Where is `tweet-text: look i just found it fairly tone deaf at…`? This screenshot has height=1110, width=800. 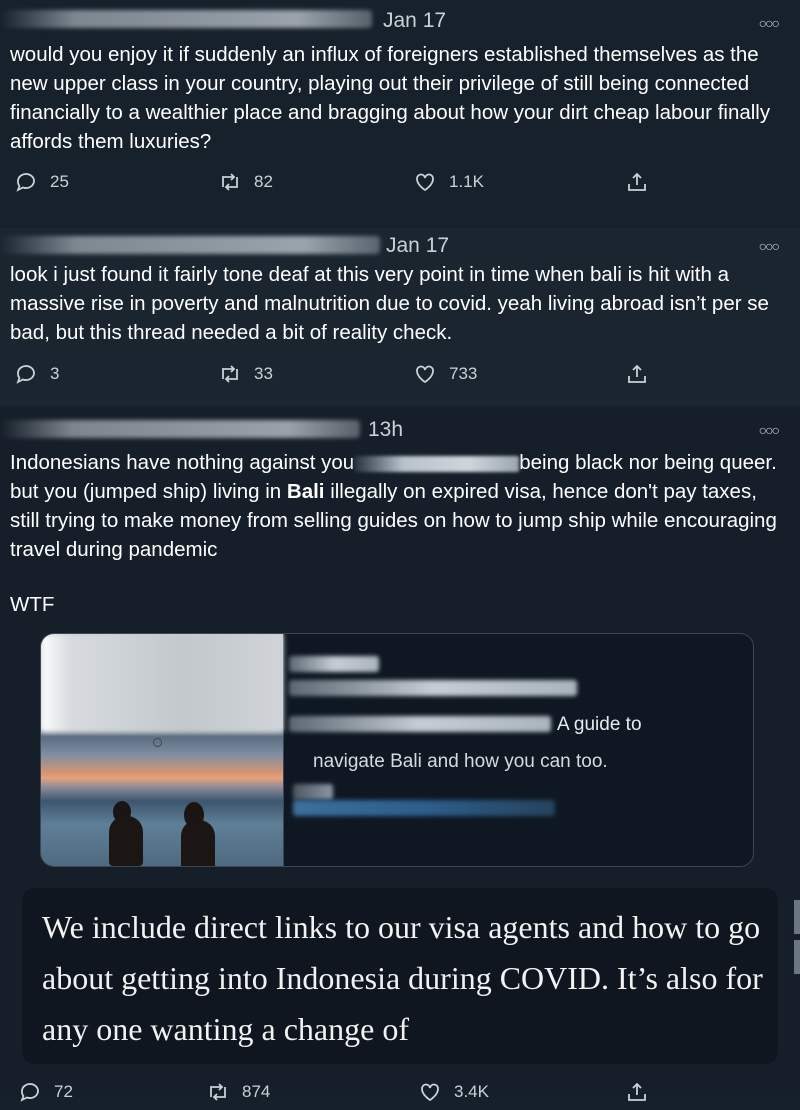
tweet-text: look i just found it fairly tone deaf at… is located at coordinates (389, 303).